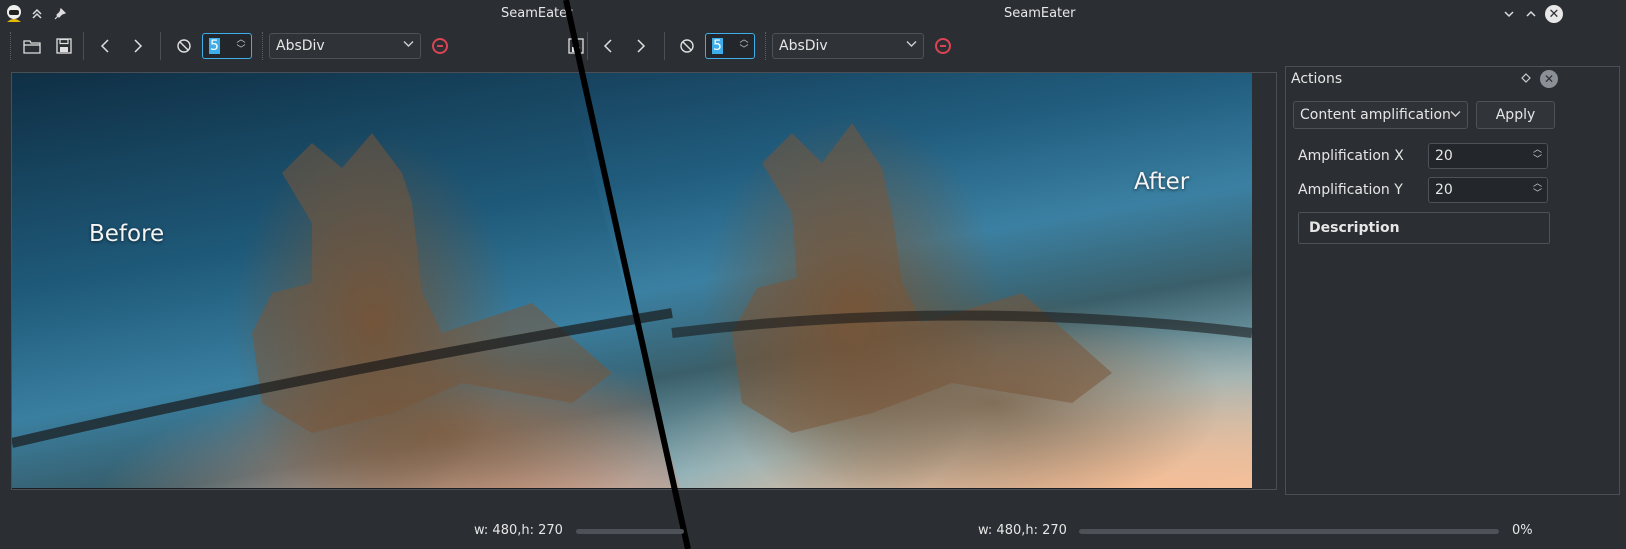  I want to click on description-label: Description, so click(1354, 228).